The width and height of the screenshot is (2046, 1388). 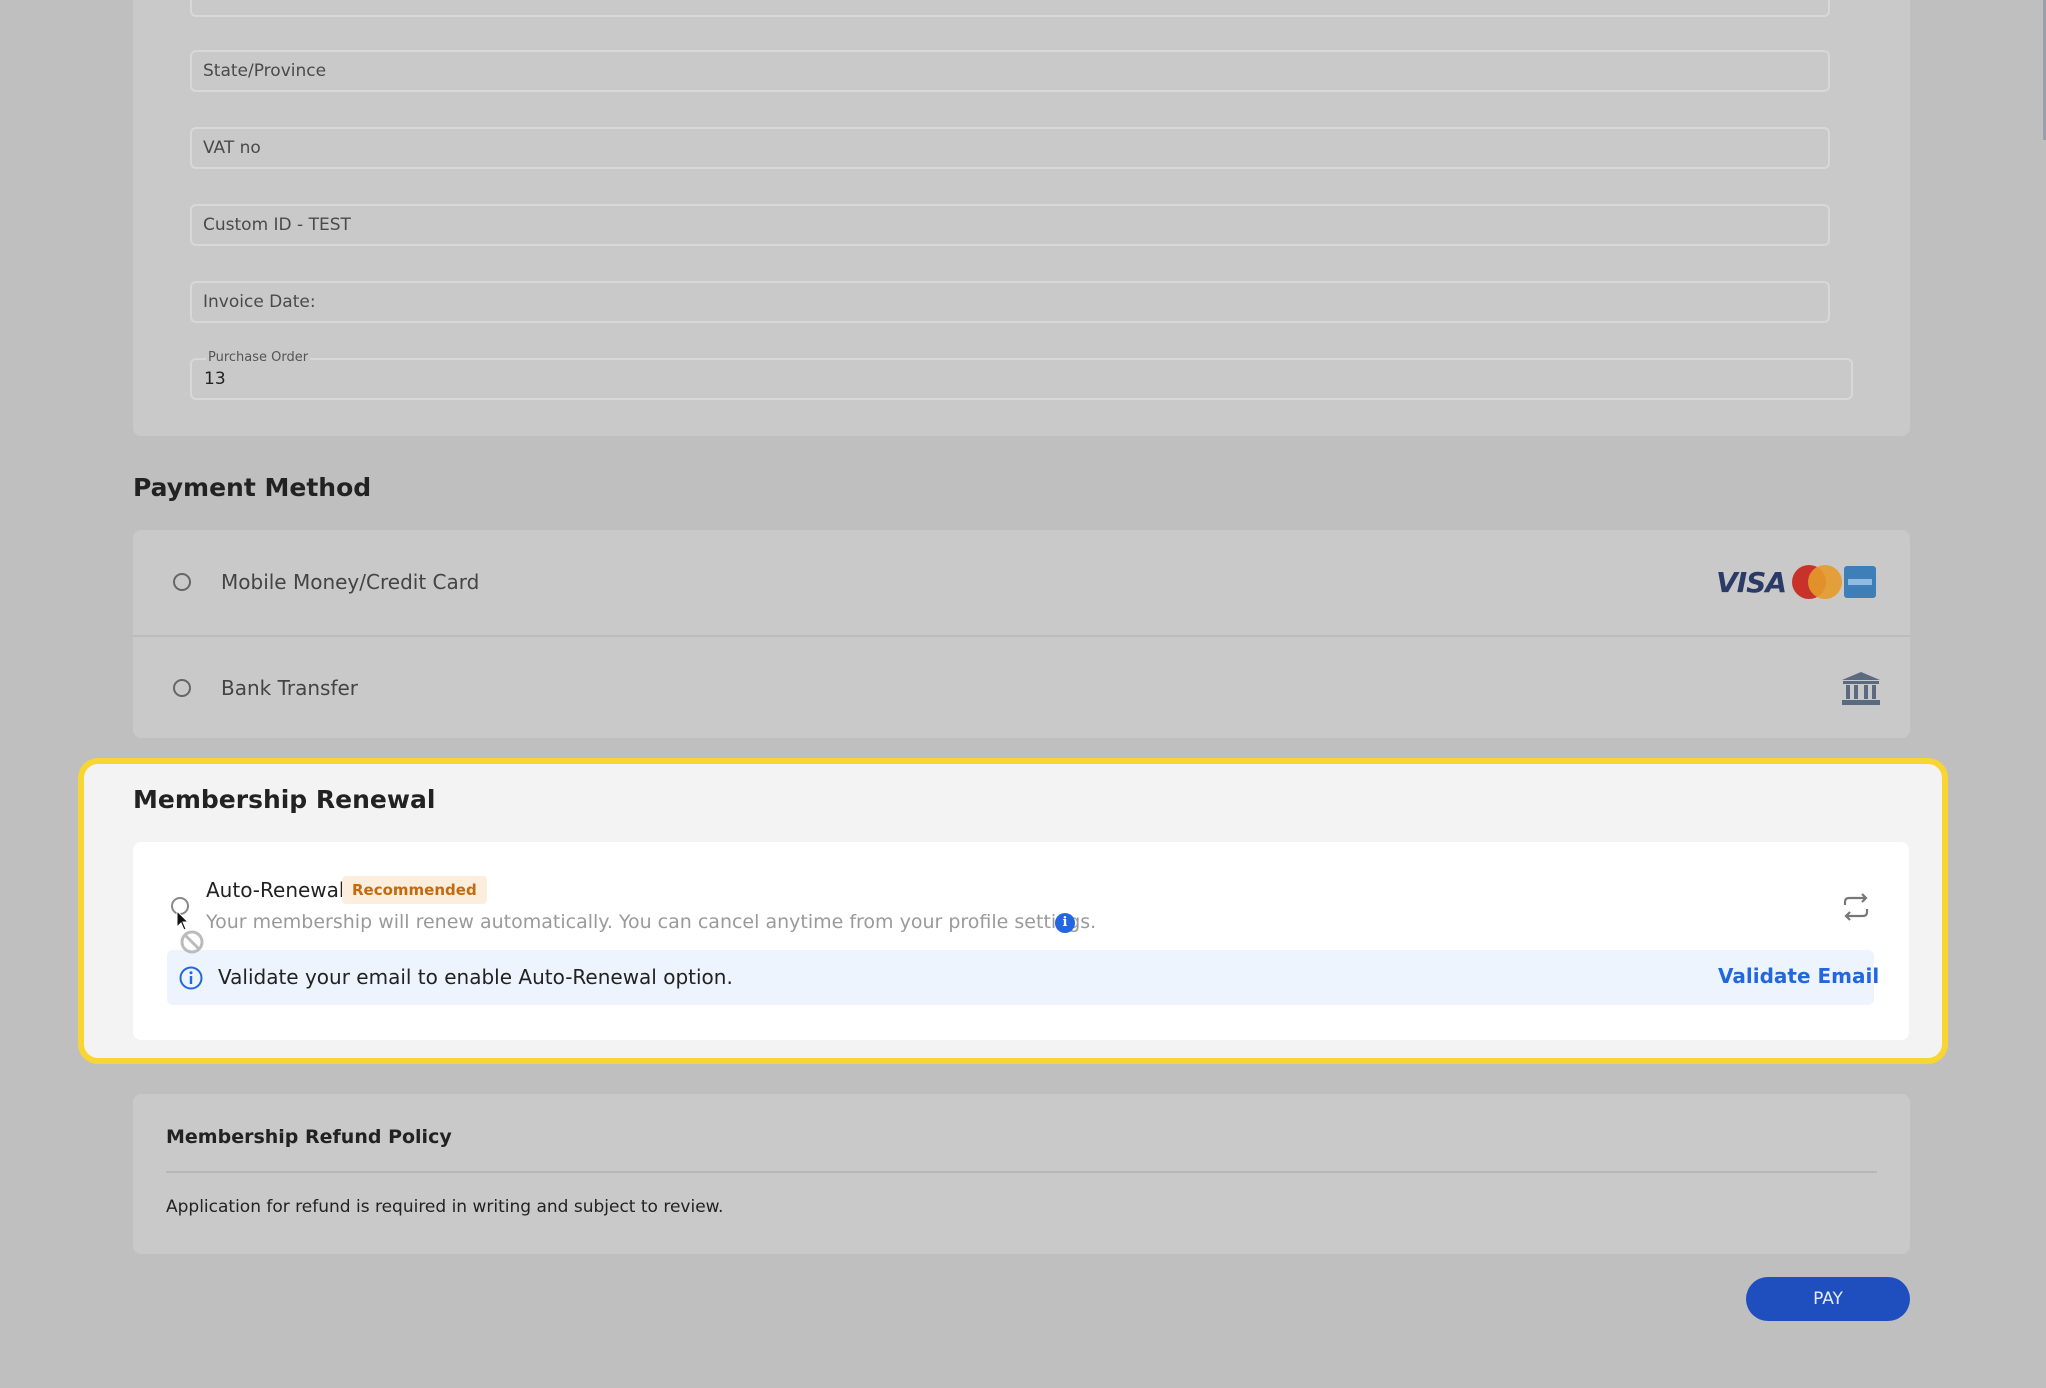 What do you see at coordinates (192, 942) in the screenshot?
I see `not-allowed-icon` at bounding box center [192, 942].